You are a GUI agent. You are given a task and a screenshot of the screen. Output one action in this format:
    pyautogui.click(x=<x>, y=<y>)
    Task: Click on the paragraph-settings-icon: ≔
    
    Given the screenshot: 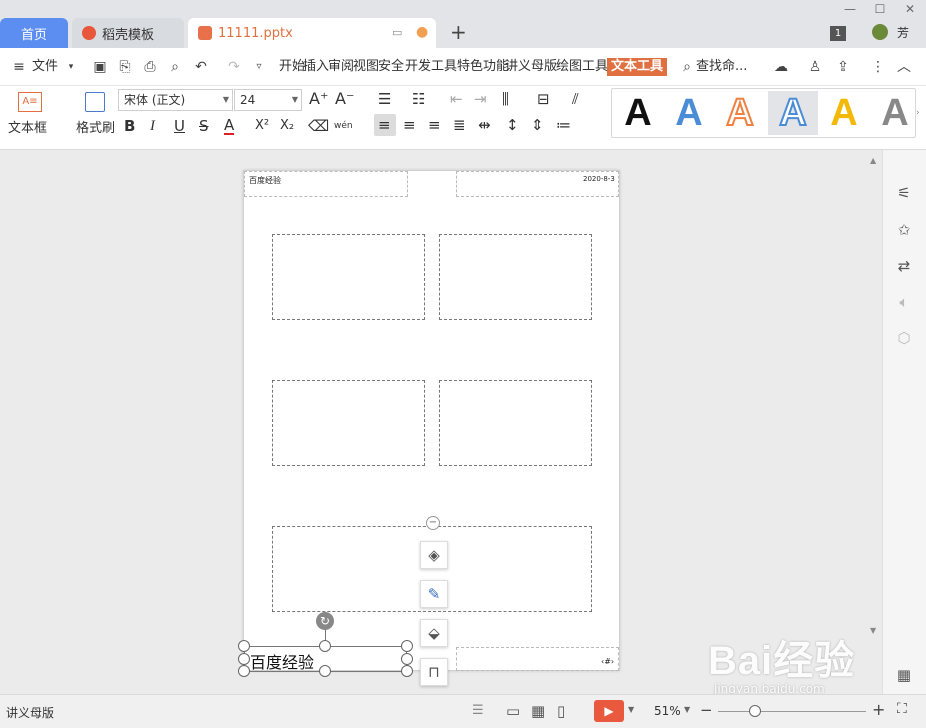 What is the action you would take?
    pyautogui.click(x=563, y=125)
    